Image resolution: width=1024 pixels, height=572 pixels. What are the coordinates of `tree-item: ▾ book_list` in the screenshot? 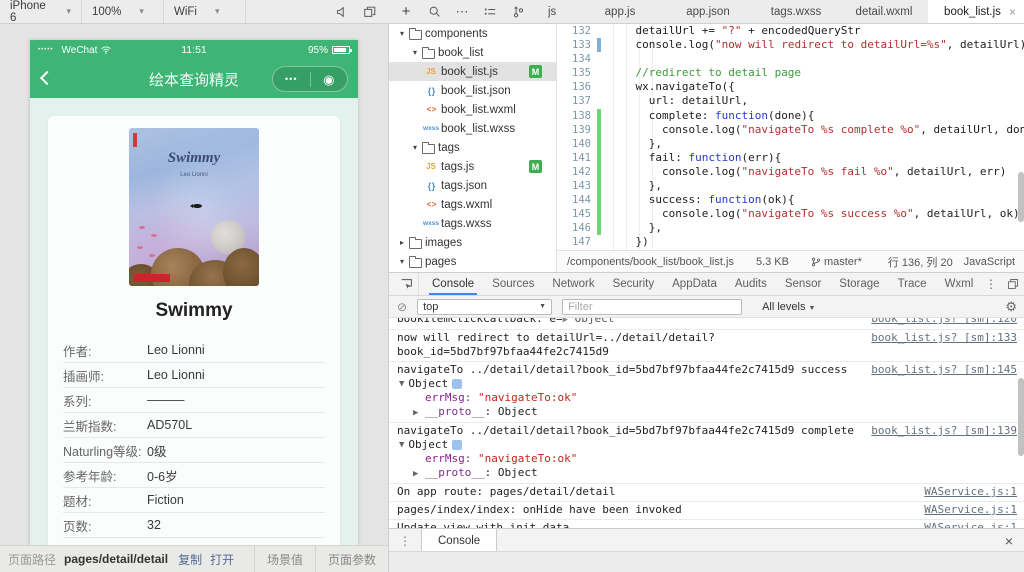 It's located at (472, 52).